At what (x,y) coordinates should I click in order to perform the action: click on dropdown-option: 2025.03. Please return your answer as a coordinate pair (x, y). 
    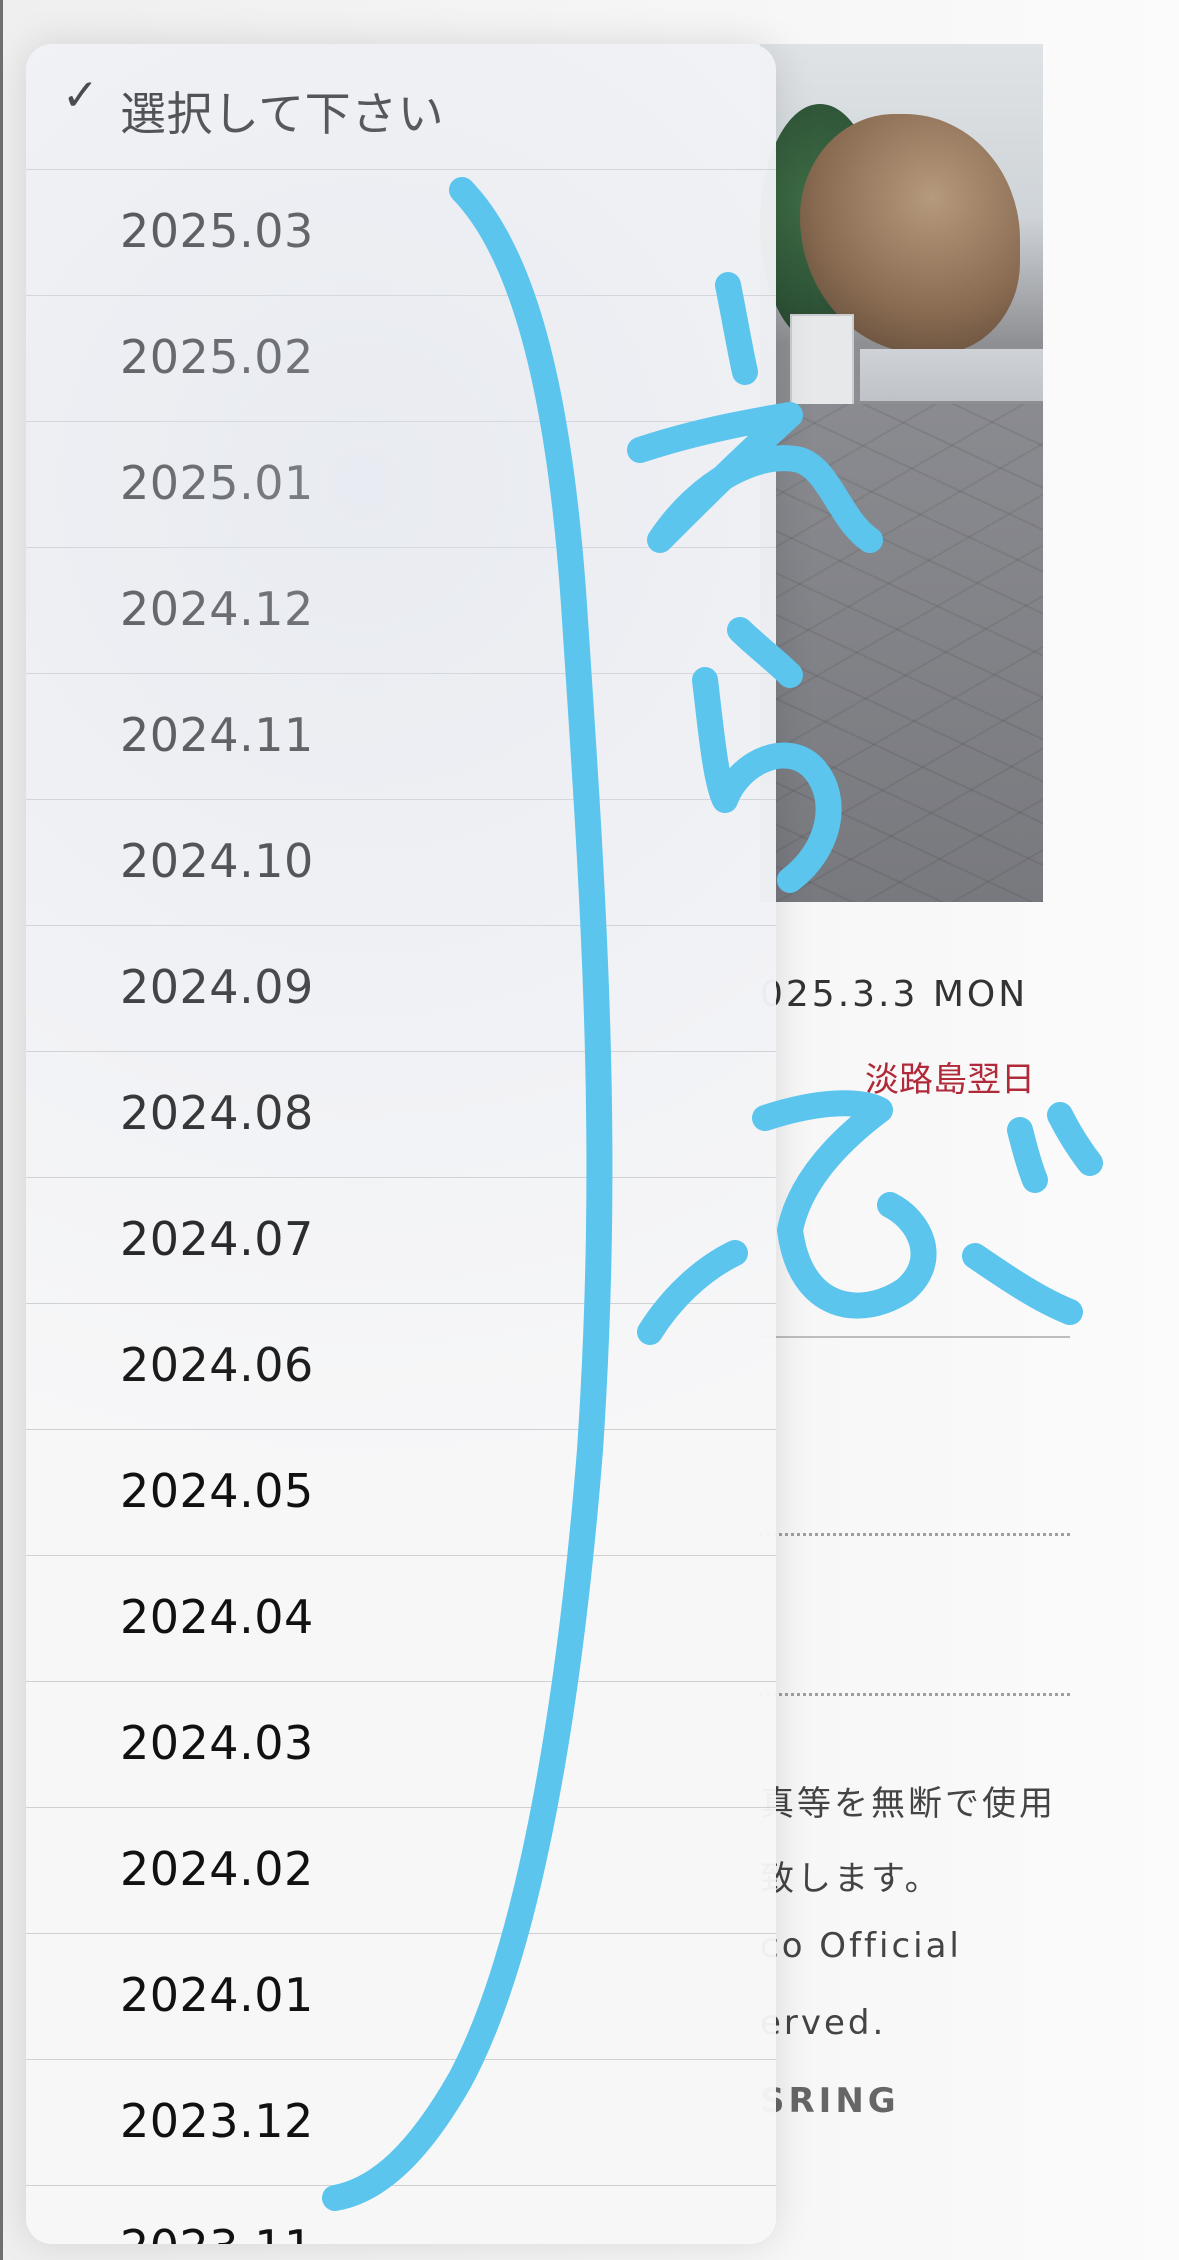
    Looking at the image, I should click on (401, 233).